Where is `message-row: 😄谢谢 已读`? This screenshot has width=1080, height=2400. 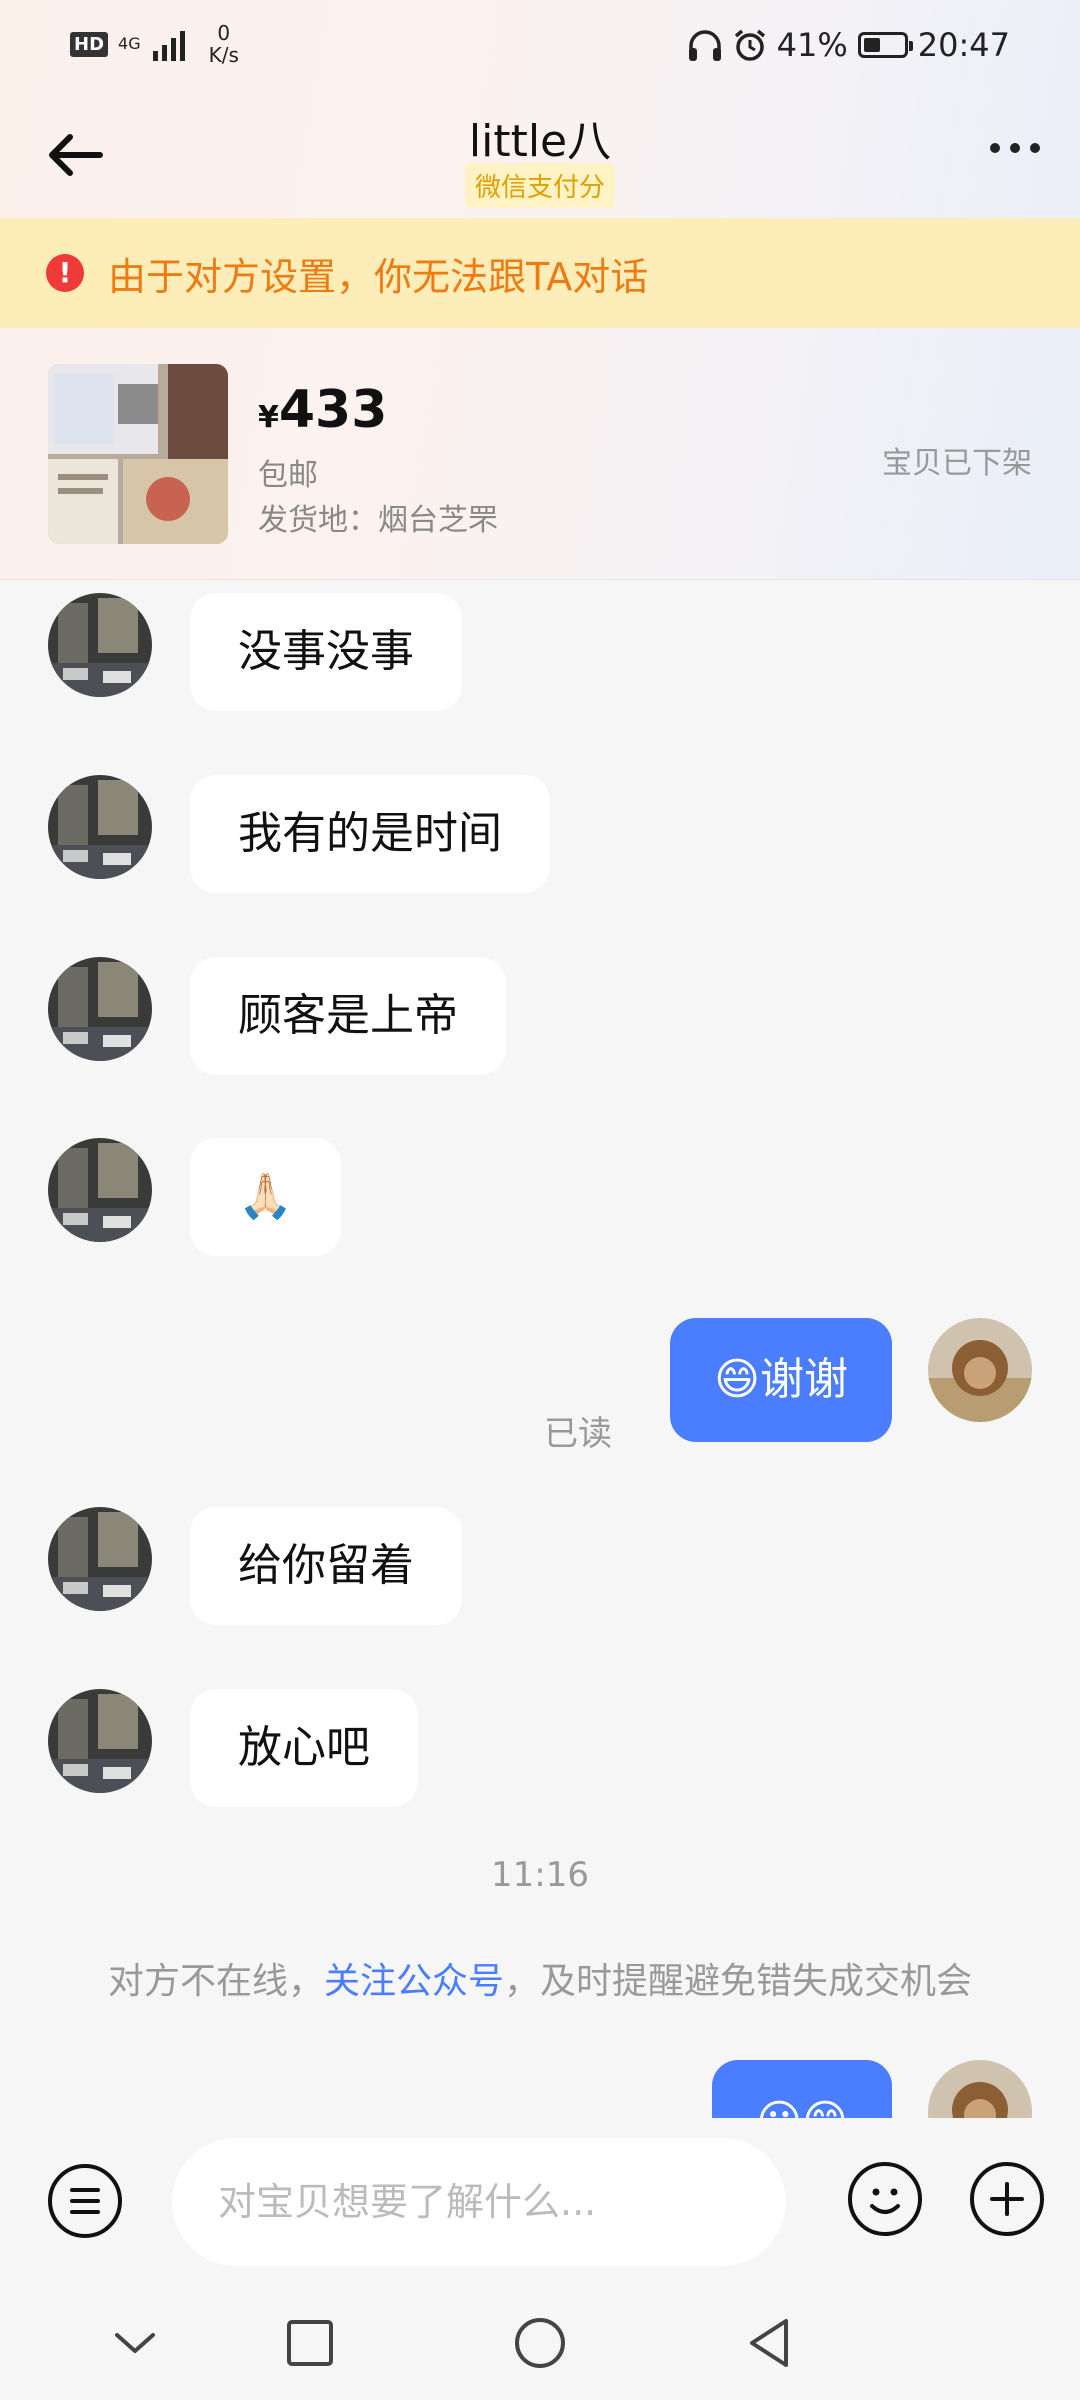 message-row: 😄谢谢 已读 is located at coordinates (540, 1388).